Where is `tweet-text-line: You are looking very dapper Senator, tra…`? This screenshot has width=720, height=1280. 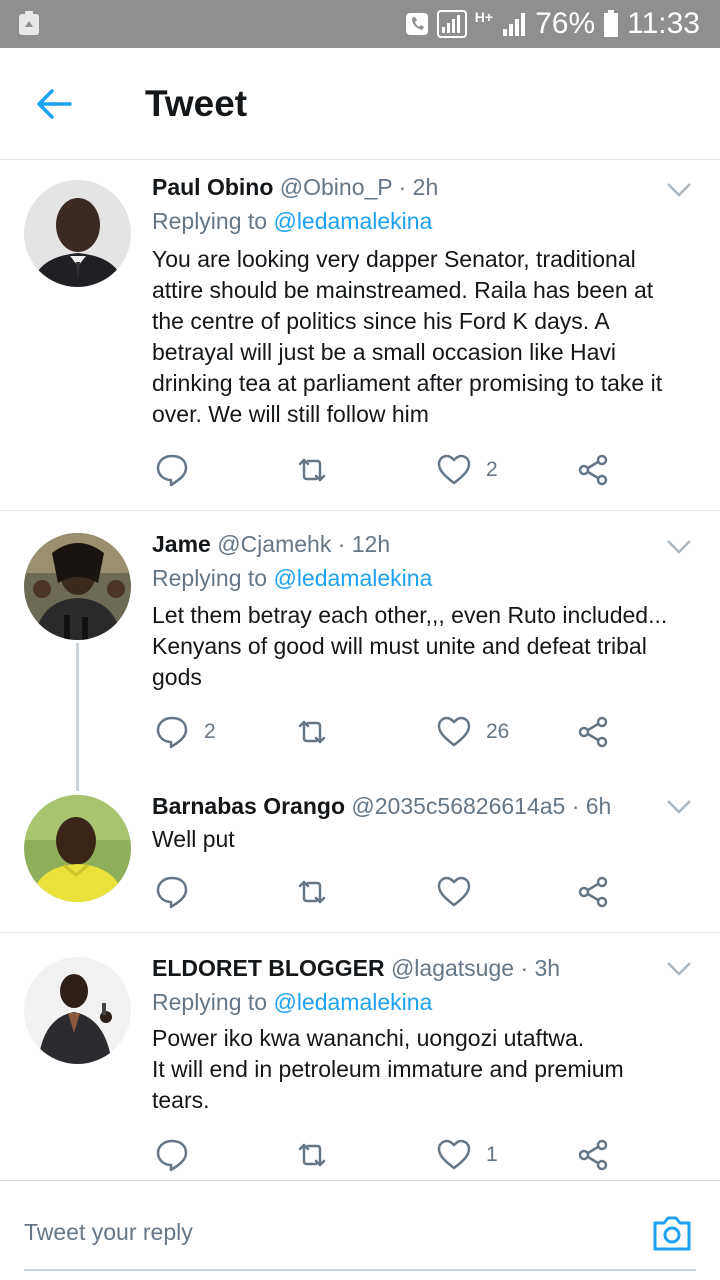
tweet-text-line: You are looking very dapper Senator, tra… is located at coordinates (394, 259).